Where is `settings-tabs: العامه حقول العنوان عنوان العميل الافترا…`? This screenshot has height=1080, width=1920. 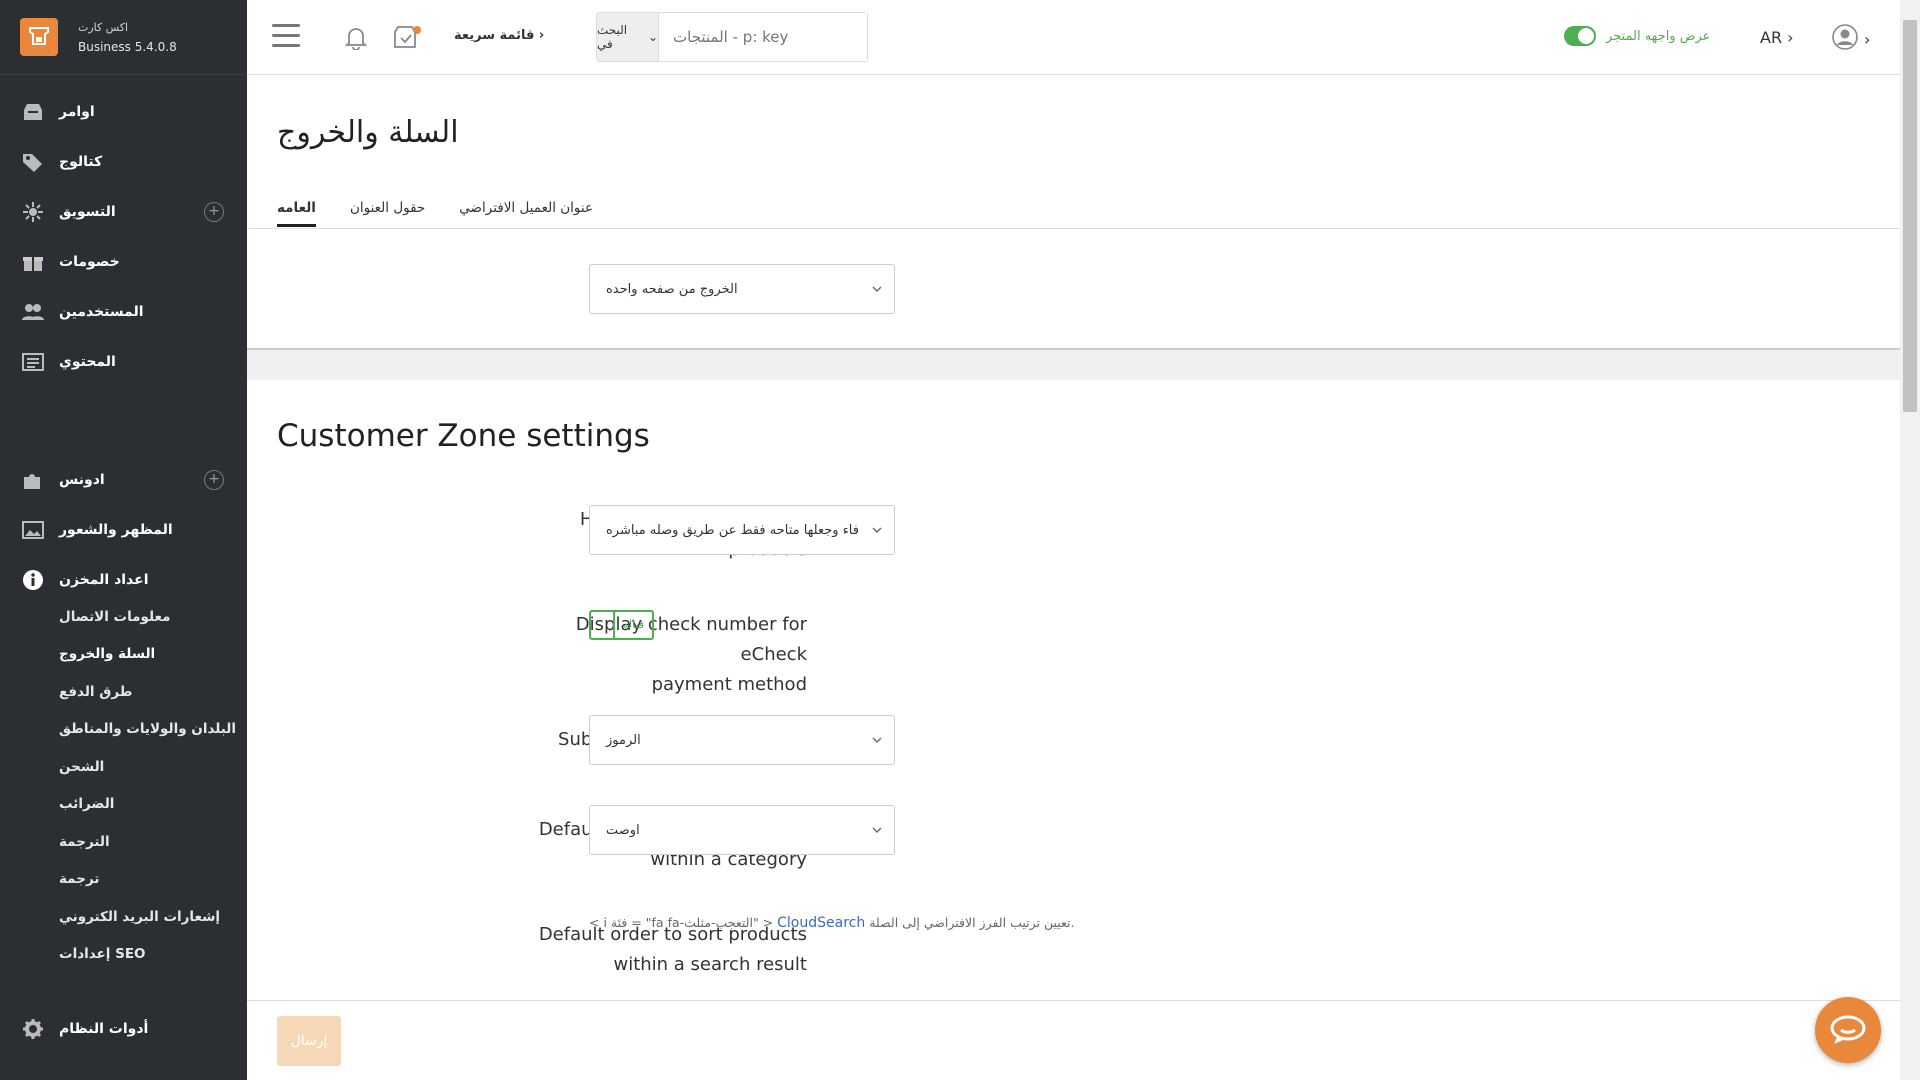
settings-tabs: العامه حقول العنوان عنوان العميل الافترا… is located at coordinates (435, 213).